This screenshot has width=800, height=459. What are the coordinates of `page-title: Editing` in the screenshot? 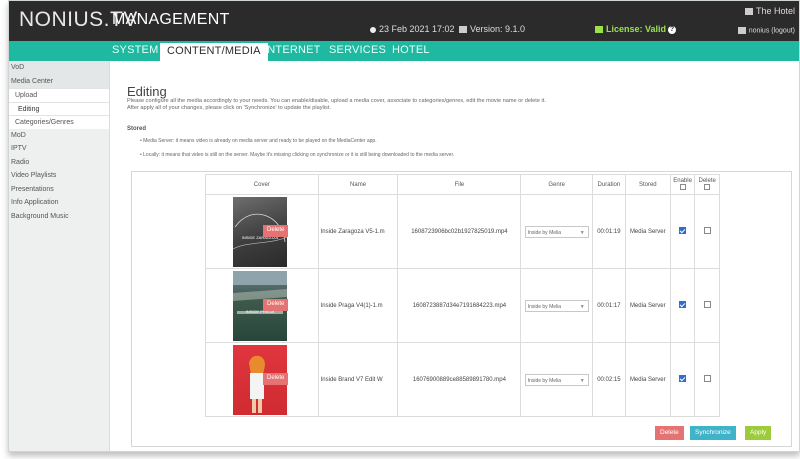 It's located at (147, 91).